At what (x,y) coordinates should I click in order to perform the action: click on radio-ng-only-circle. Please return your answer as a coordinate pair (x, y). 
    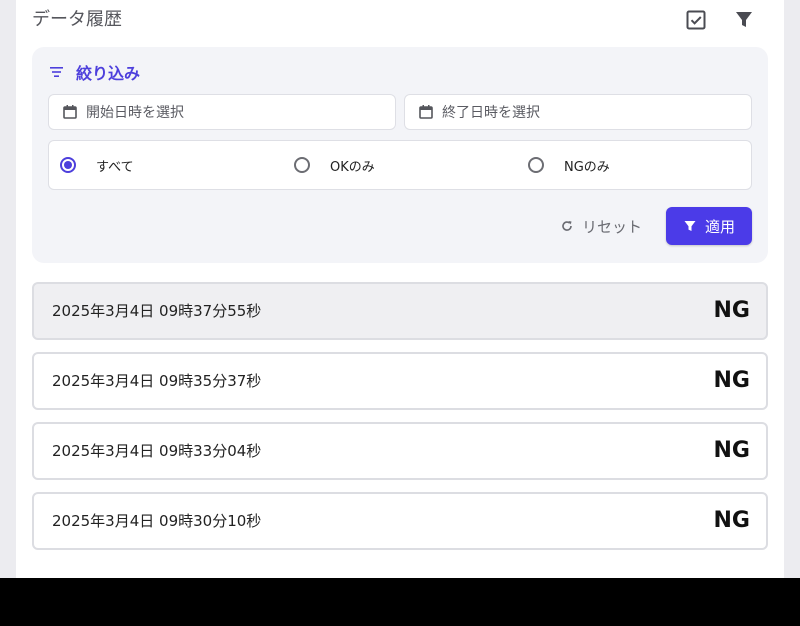
    Looking at the image, I should click on (536, 165).